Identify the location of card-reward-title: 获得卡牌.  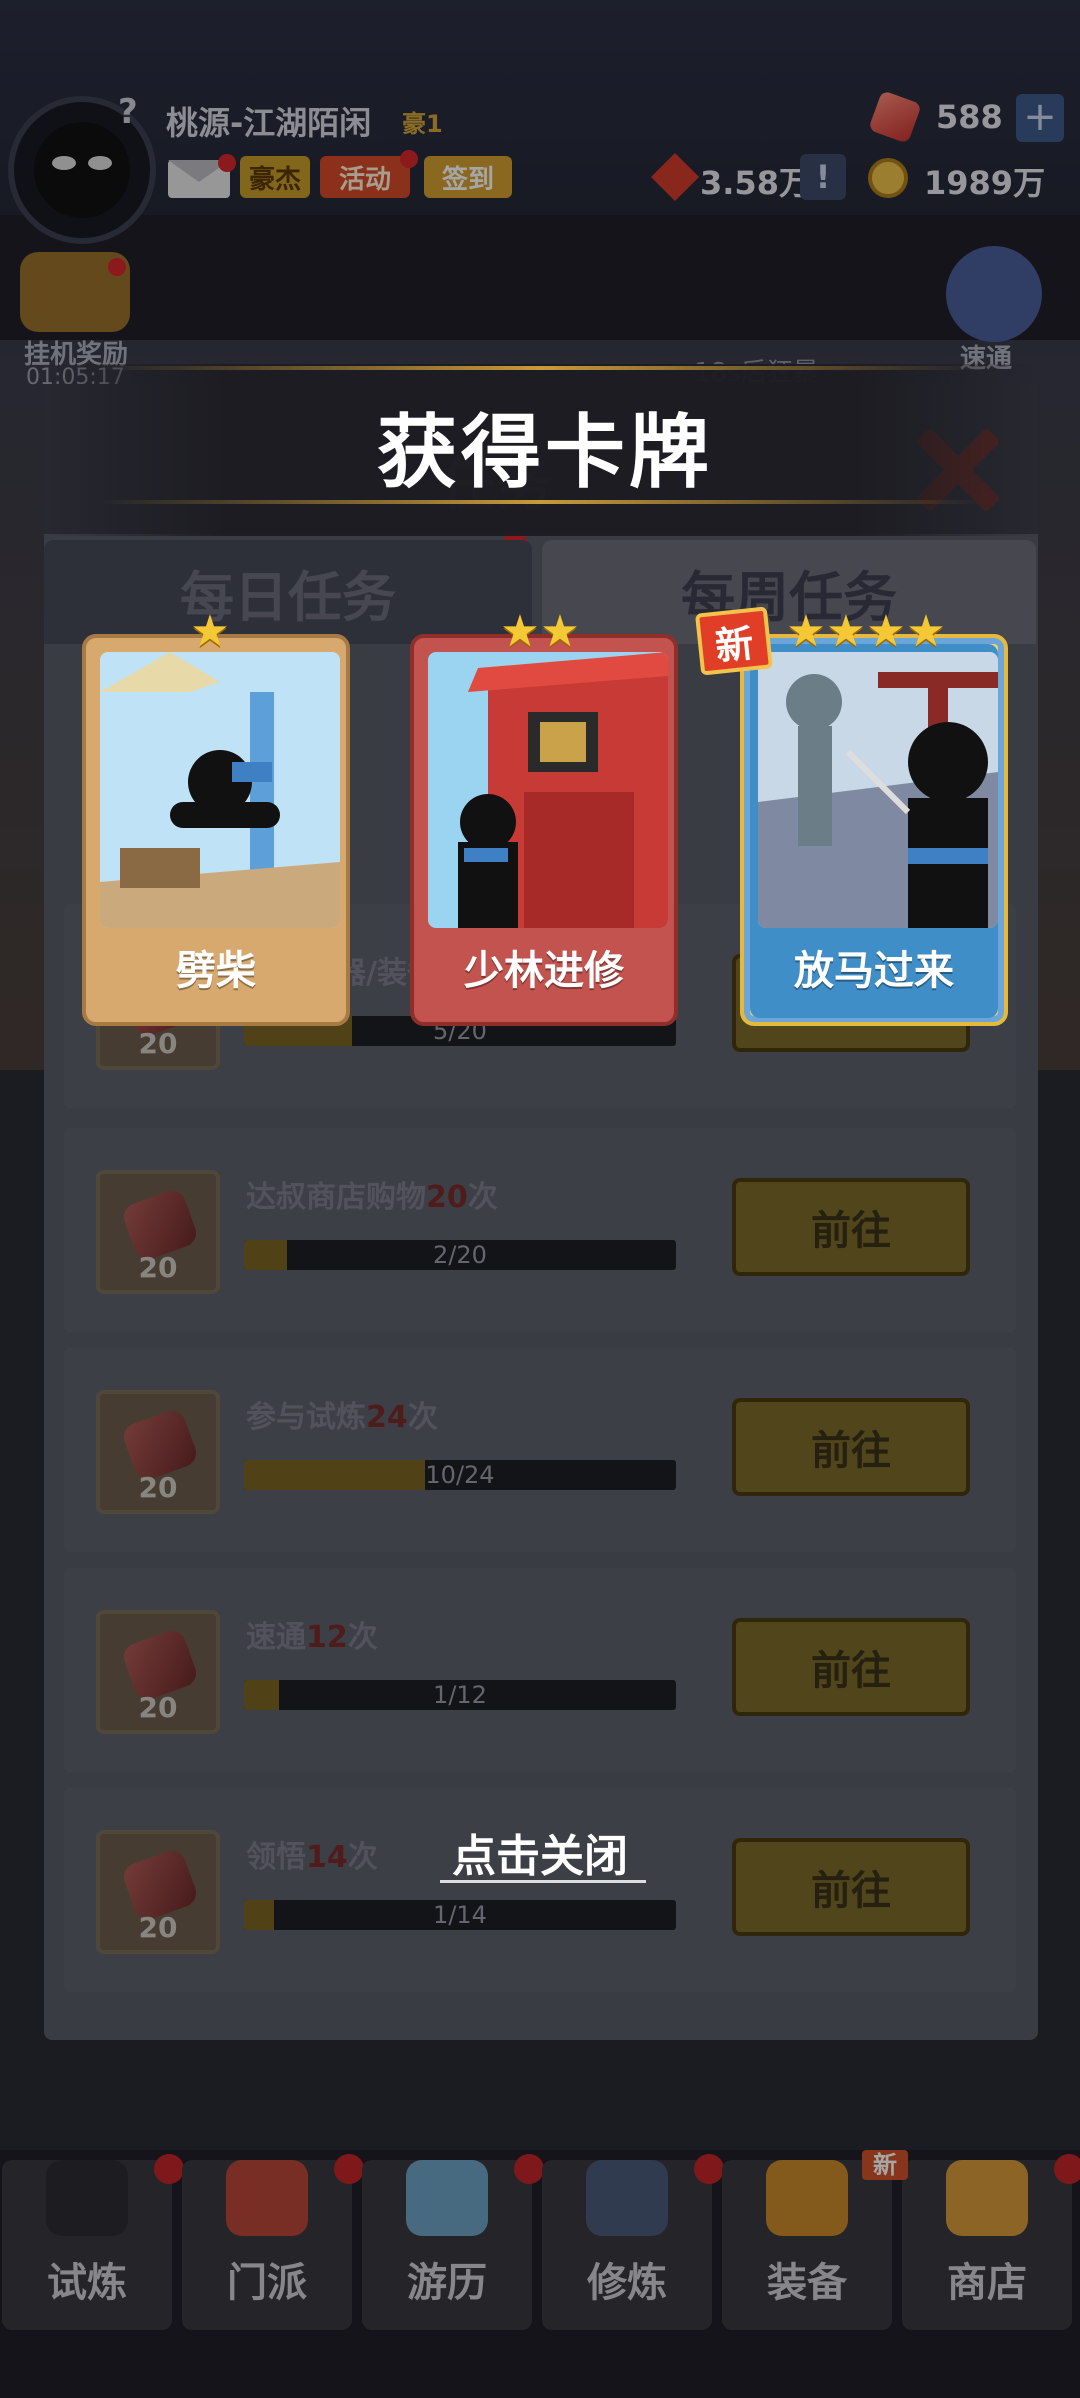
(545, 452).